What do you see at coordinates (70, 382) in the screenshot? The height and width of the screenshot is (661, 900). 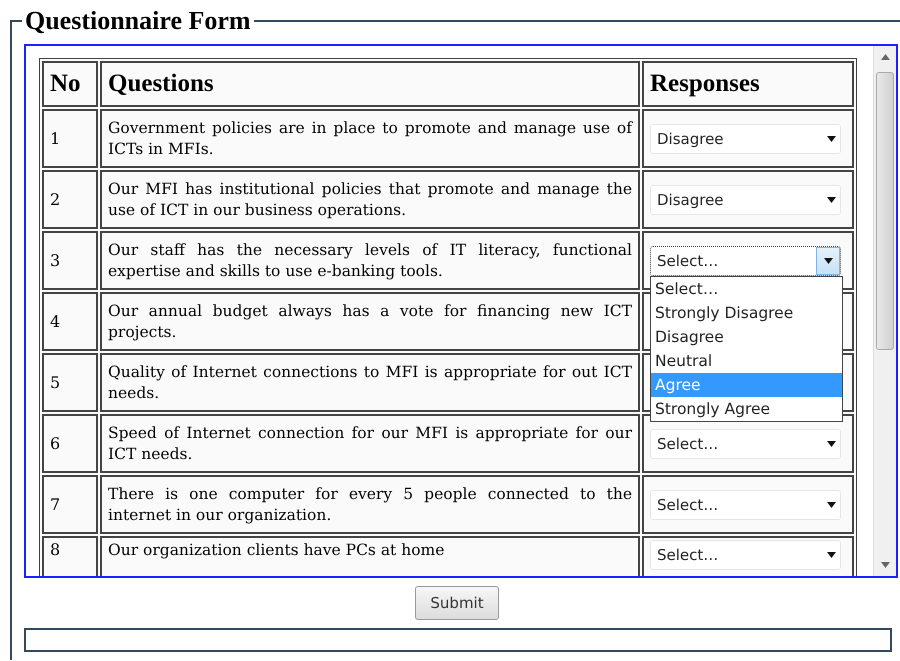 I see `row-number: 5` at bounding box center [70, 382].